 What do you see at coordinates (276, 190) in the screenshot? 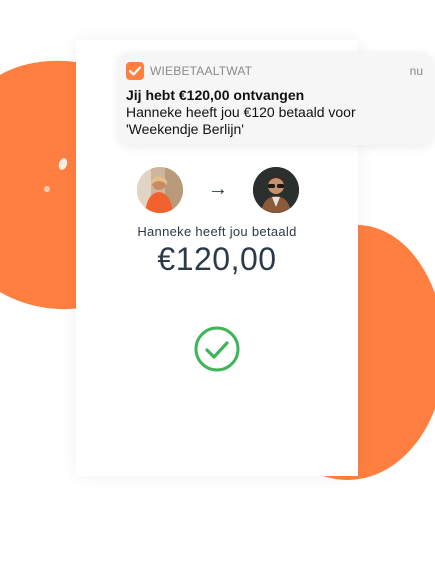
I see `recipient-avatar` at bounding box center [276, 190].